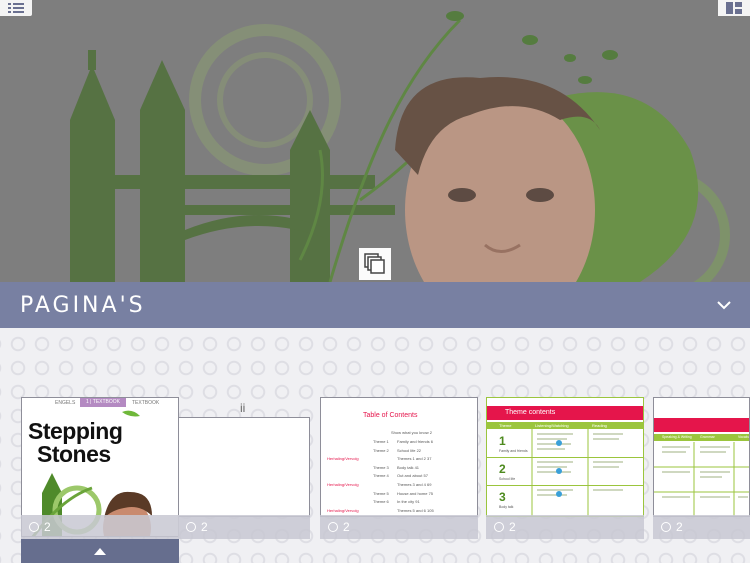  Describe the element at coordinates (552, 425) in the screenshot. I see `theme-col: Listening/Watching` at that location.